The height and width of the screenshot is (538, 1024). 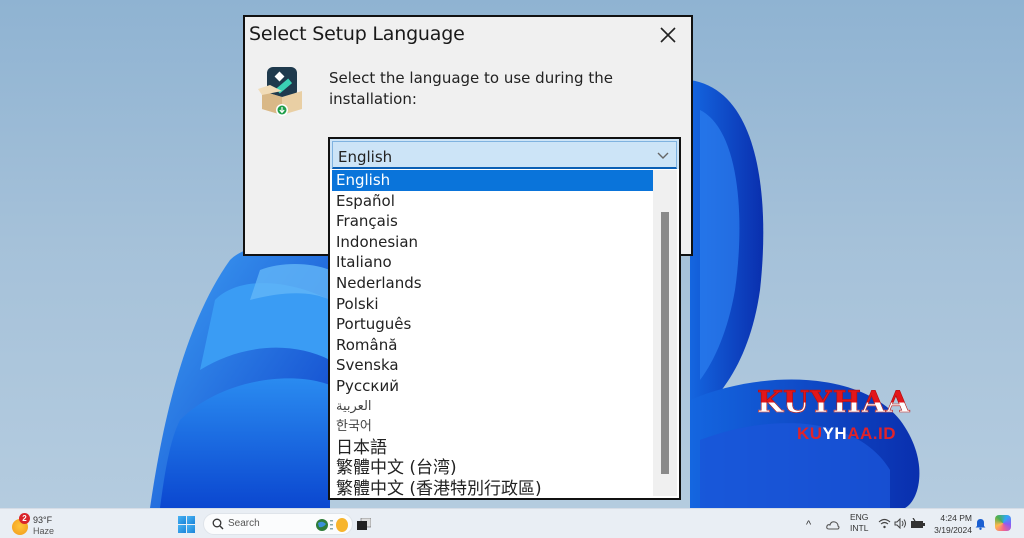 What do you see at coordinates (884, 523) in the screenshot?
I see `wifi-icon` at bounding box center [884, 523].